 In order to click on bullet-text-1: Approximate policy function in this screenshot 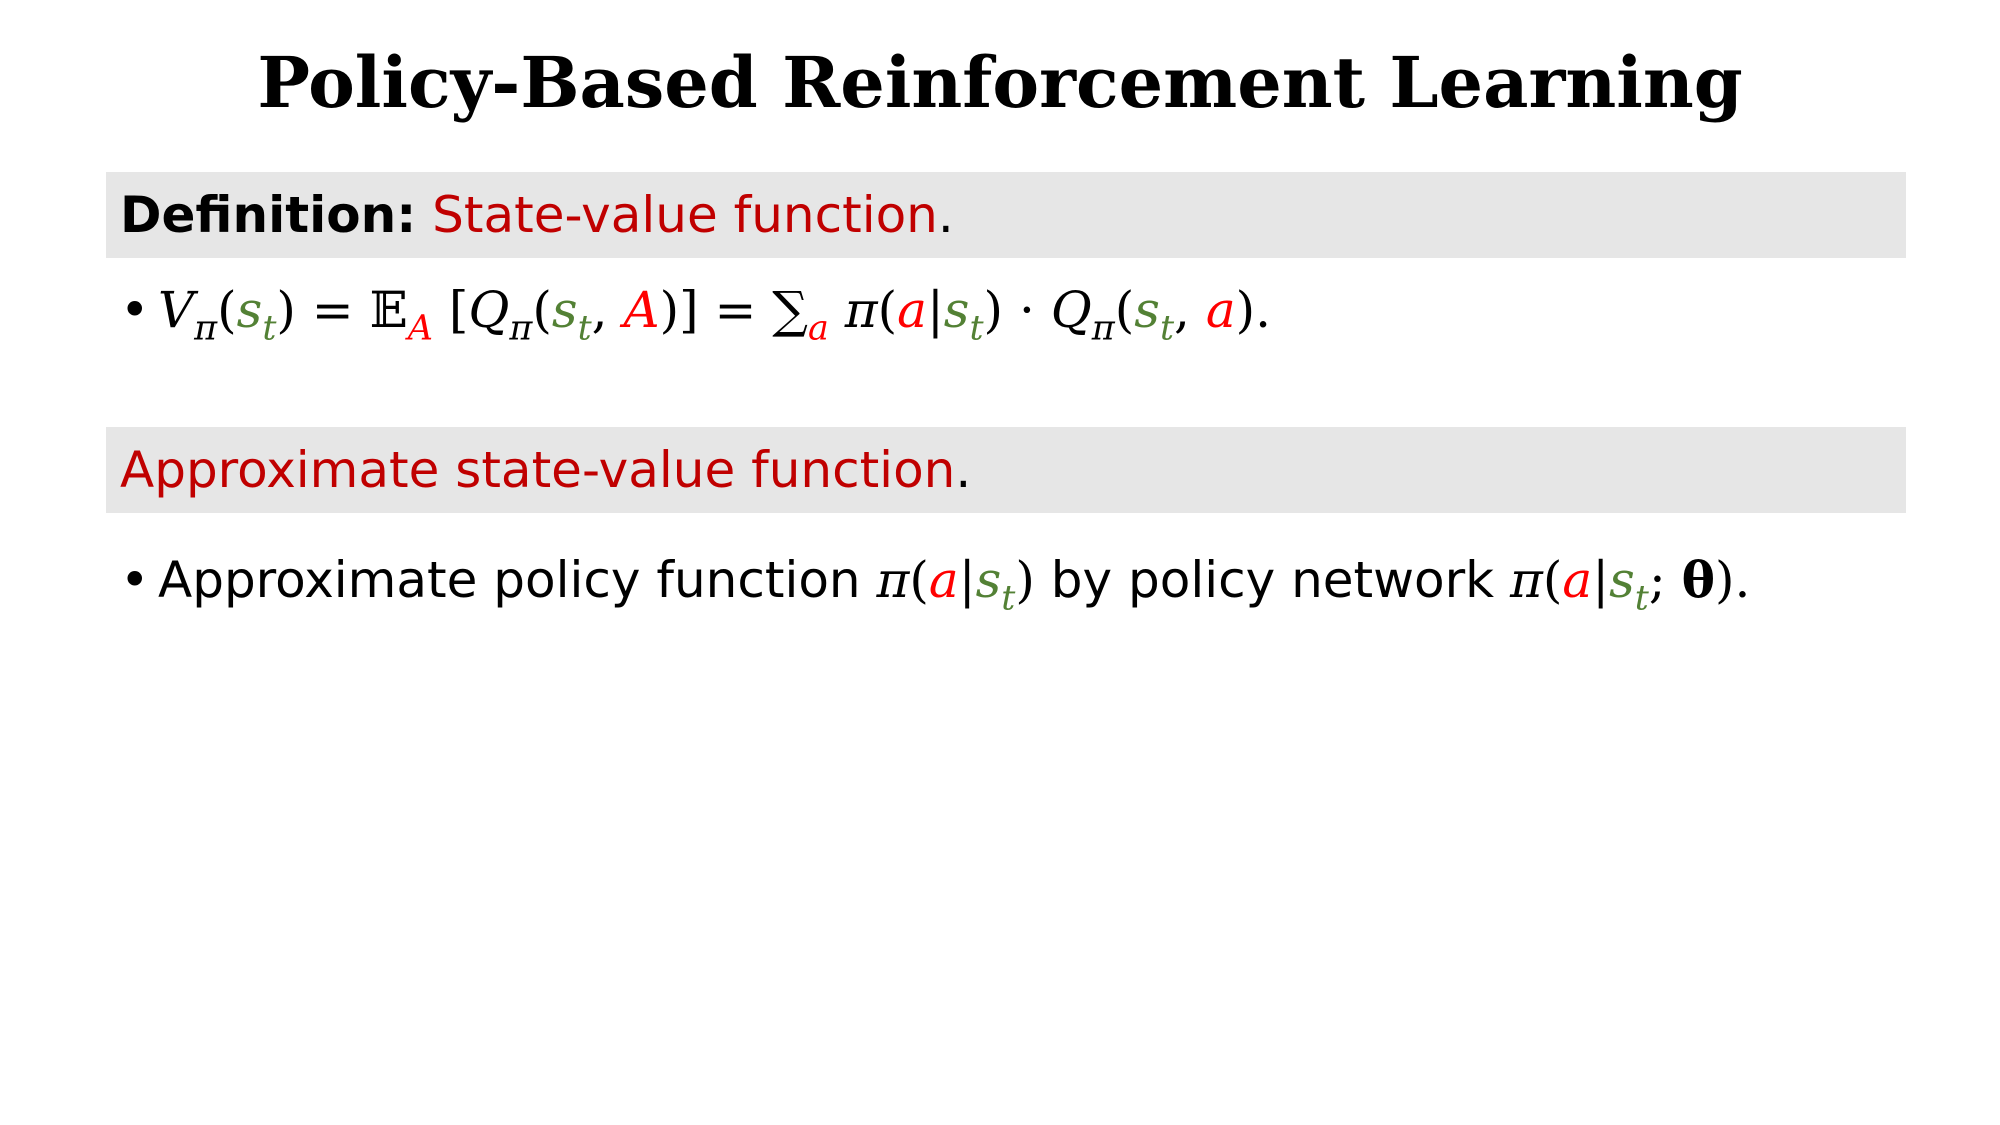, I will do `click(509, 580)`.